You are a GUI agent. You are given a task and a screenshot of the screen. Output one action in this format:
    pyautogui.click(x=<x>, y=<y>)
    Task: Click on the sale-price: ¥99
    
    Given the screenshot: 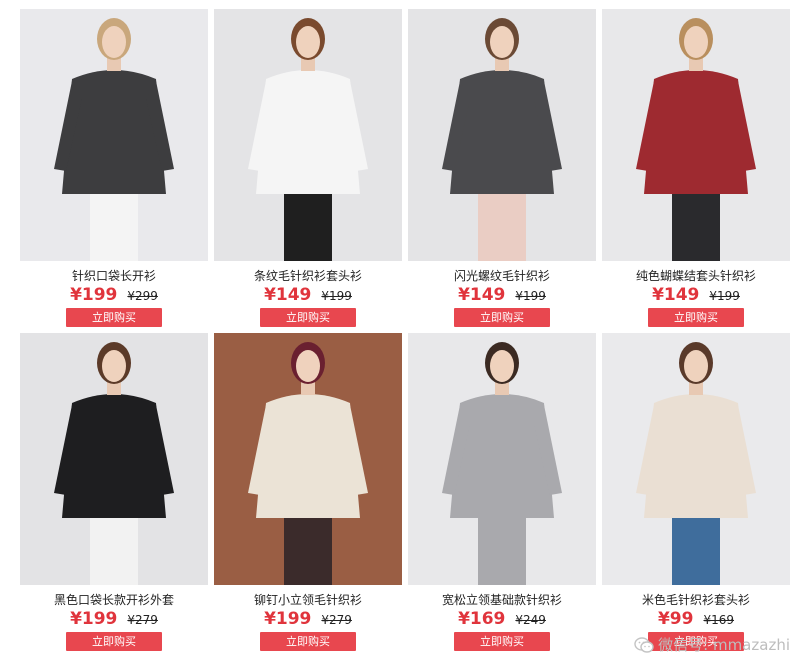 What is the action you would take?
    pyautogui.click(x=675, y=619)
    